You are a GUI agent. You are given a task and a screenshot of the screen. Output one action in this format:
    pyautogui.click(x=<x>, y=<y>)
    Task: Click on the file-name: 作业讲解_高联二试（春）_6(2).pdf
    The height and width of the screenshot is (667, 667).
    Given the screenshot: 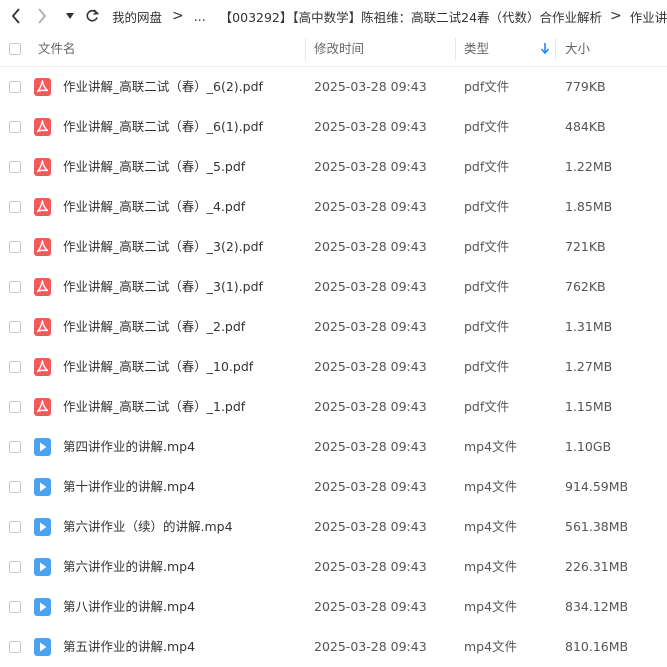 What is the action you would take?
    pyautogui.click(x=163, y=87)
    